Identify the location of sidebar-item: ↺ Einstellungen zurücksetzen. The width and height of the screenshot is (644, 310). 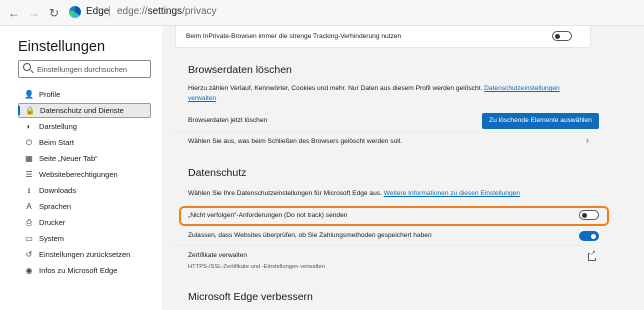
(84, 254).